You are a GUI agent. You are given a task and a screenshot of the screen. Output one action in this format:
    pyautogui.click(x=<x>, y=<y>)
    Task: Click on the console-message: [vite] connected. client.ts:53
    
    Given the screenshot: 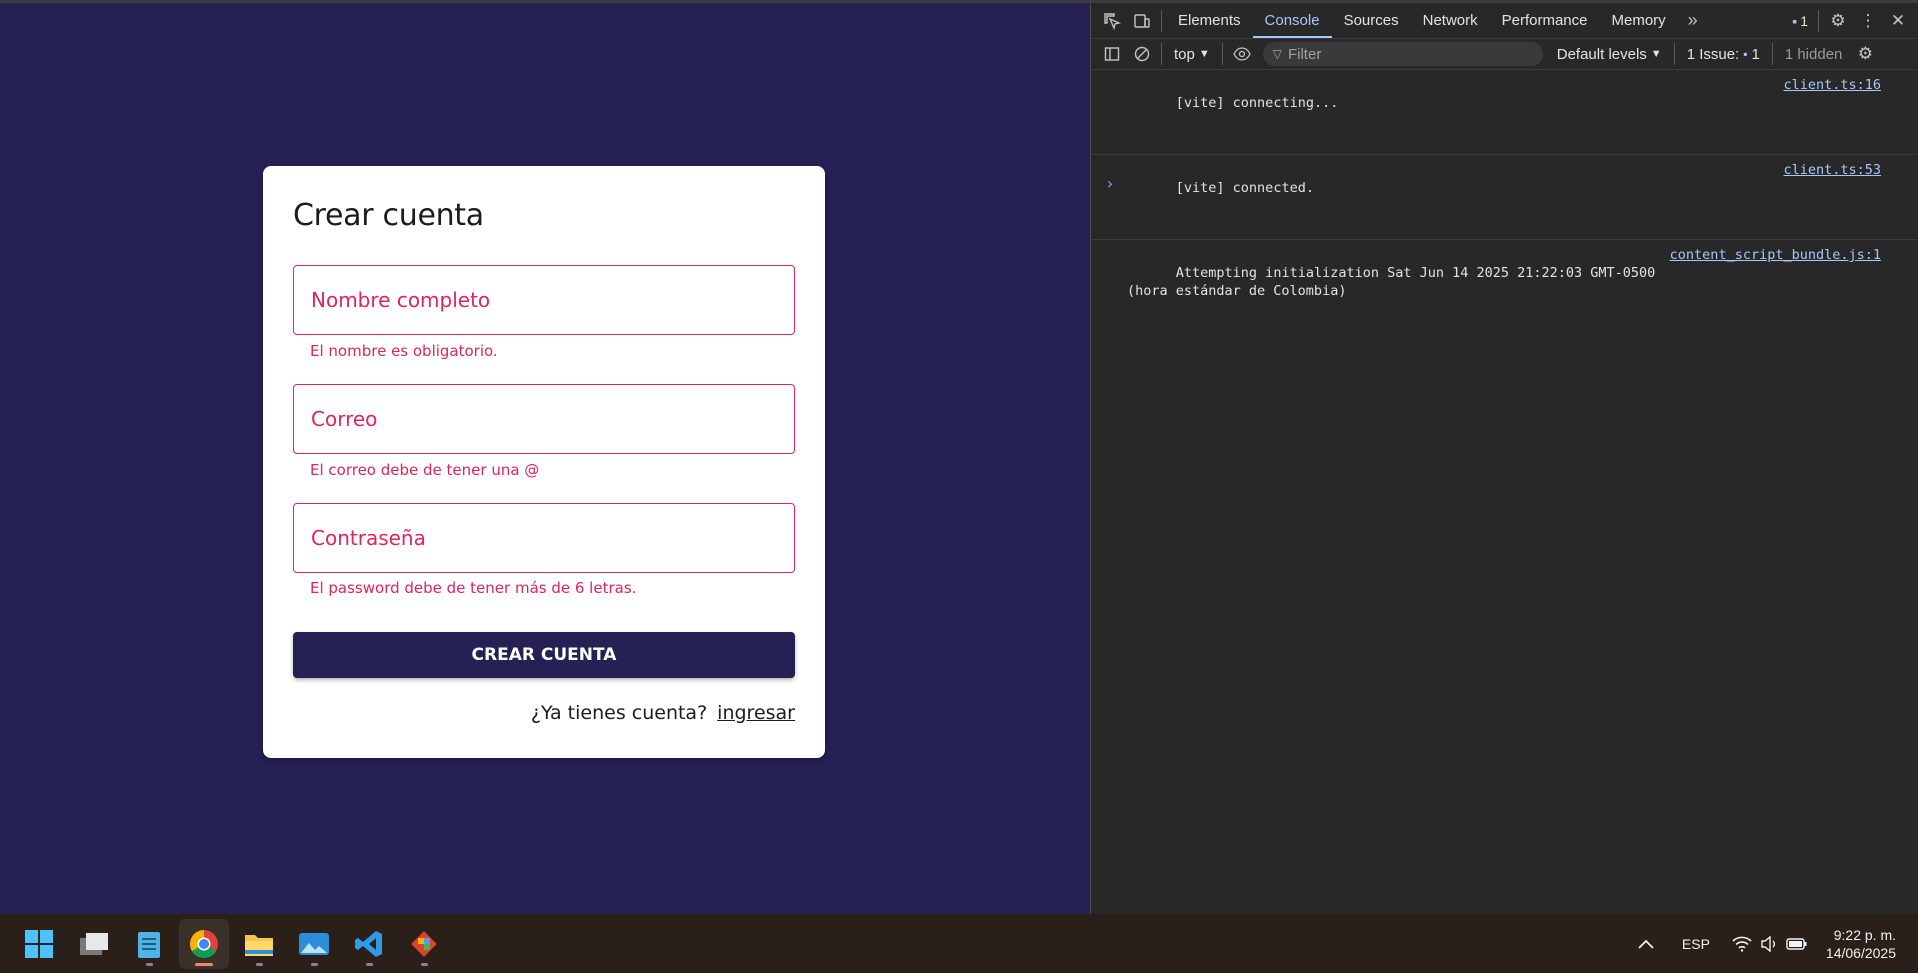 What is the action you would take?
    pyautogui.click(x=1504, y=197)
    